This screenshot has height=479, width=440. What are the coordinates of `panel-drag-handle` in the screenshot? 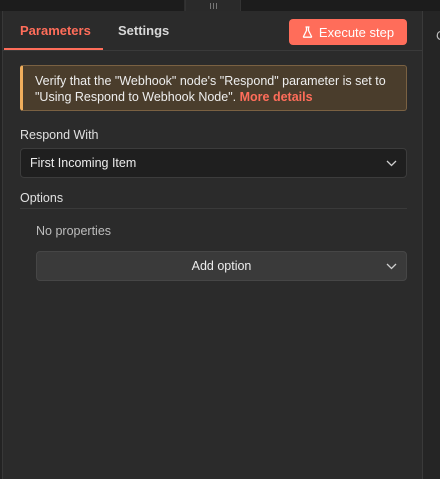 It's located at (213, 5).